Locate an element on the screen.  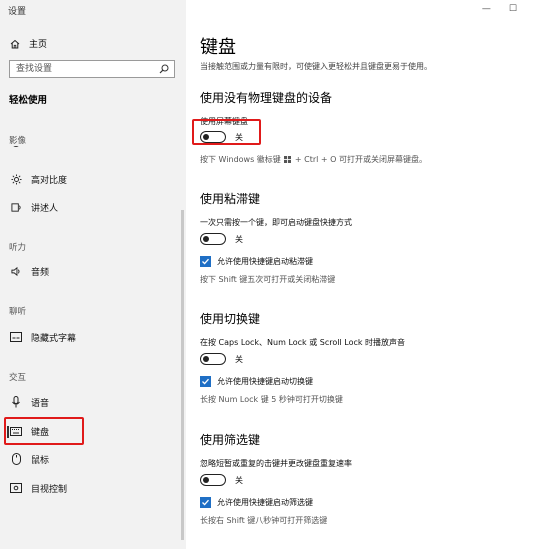
home-icon is located at coordinates (15, 43).